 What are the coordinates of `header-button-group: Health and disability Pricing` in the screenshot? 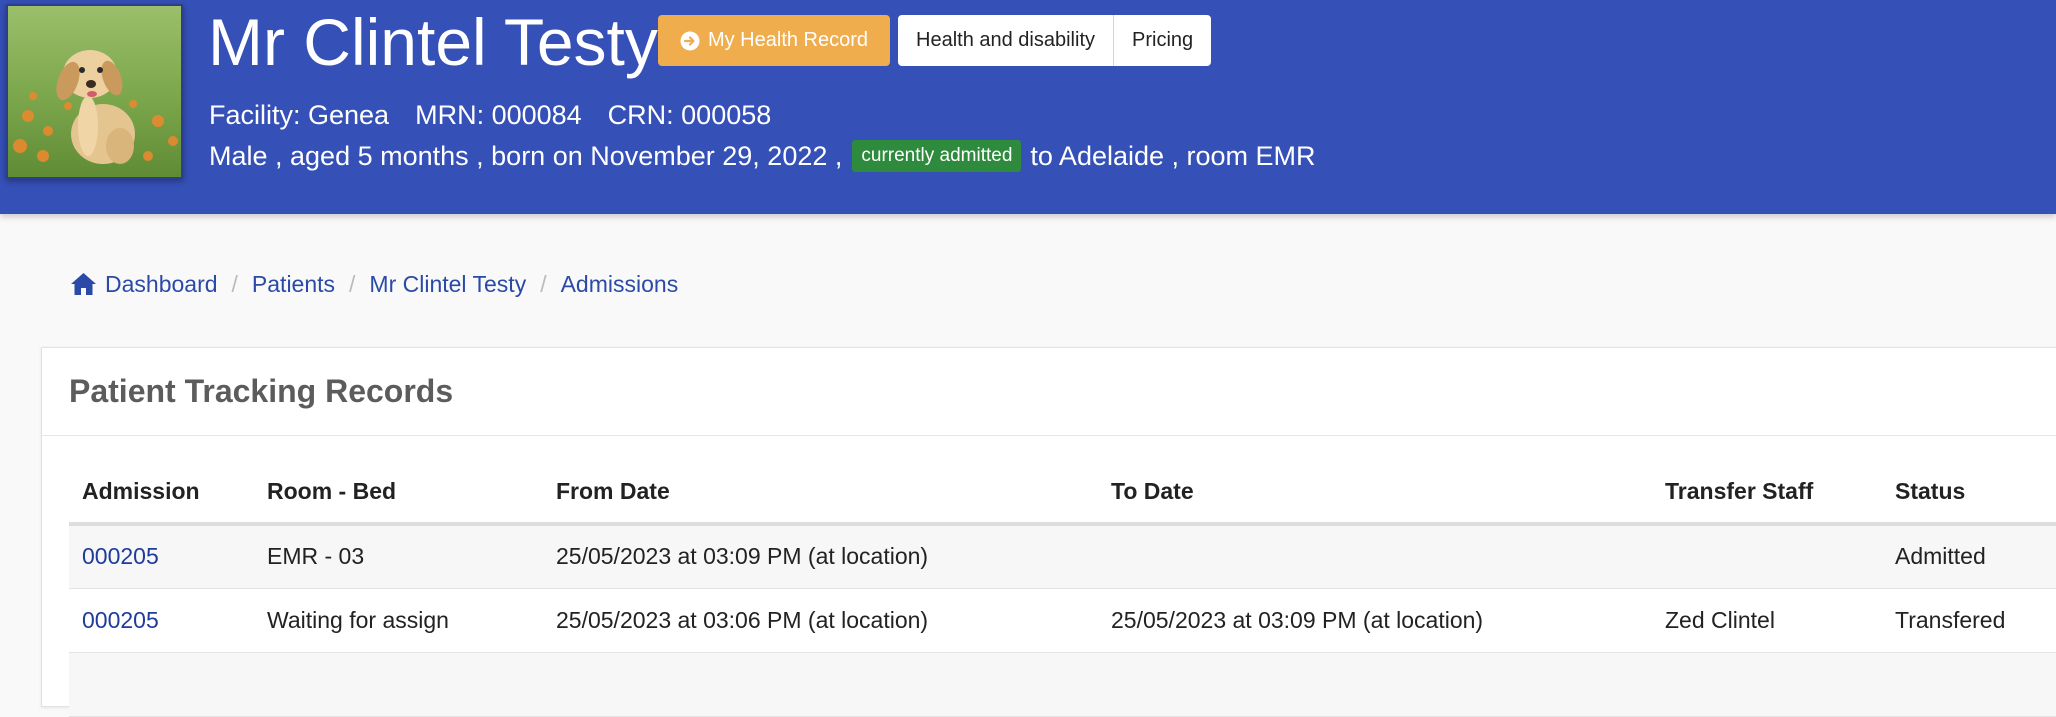 It's located at (1055, 40).